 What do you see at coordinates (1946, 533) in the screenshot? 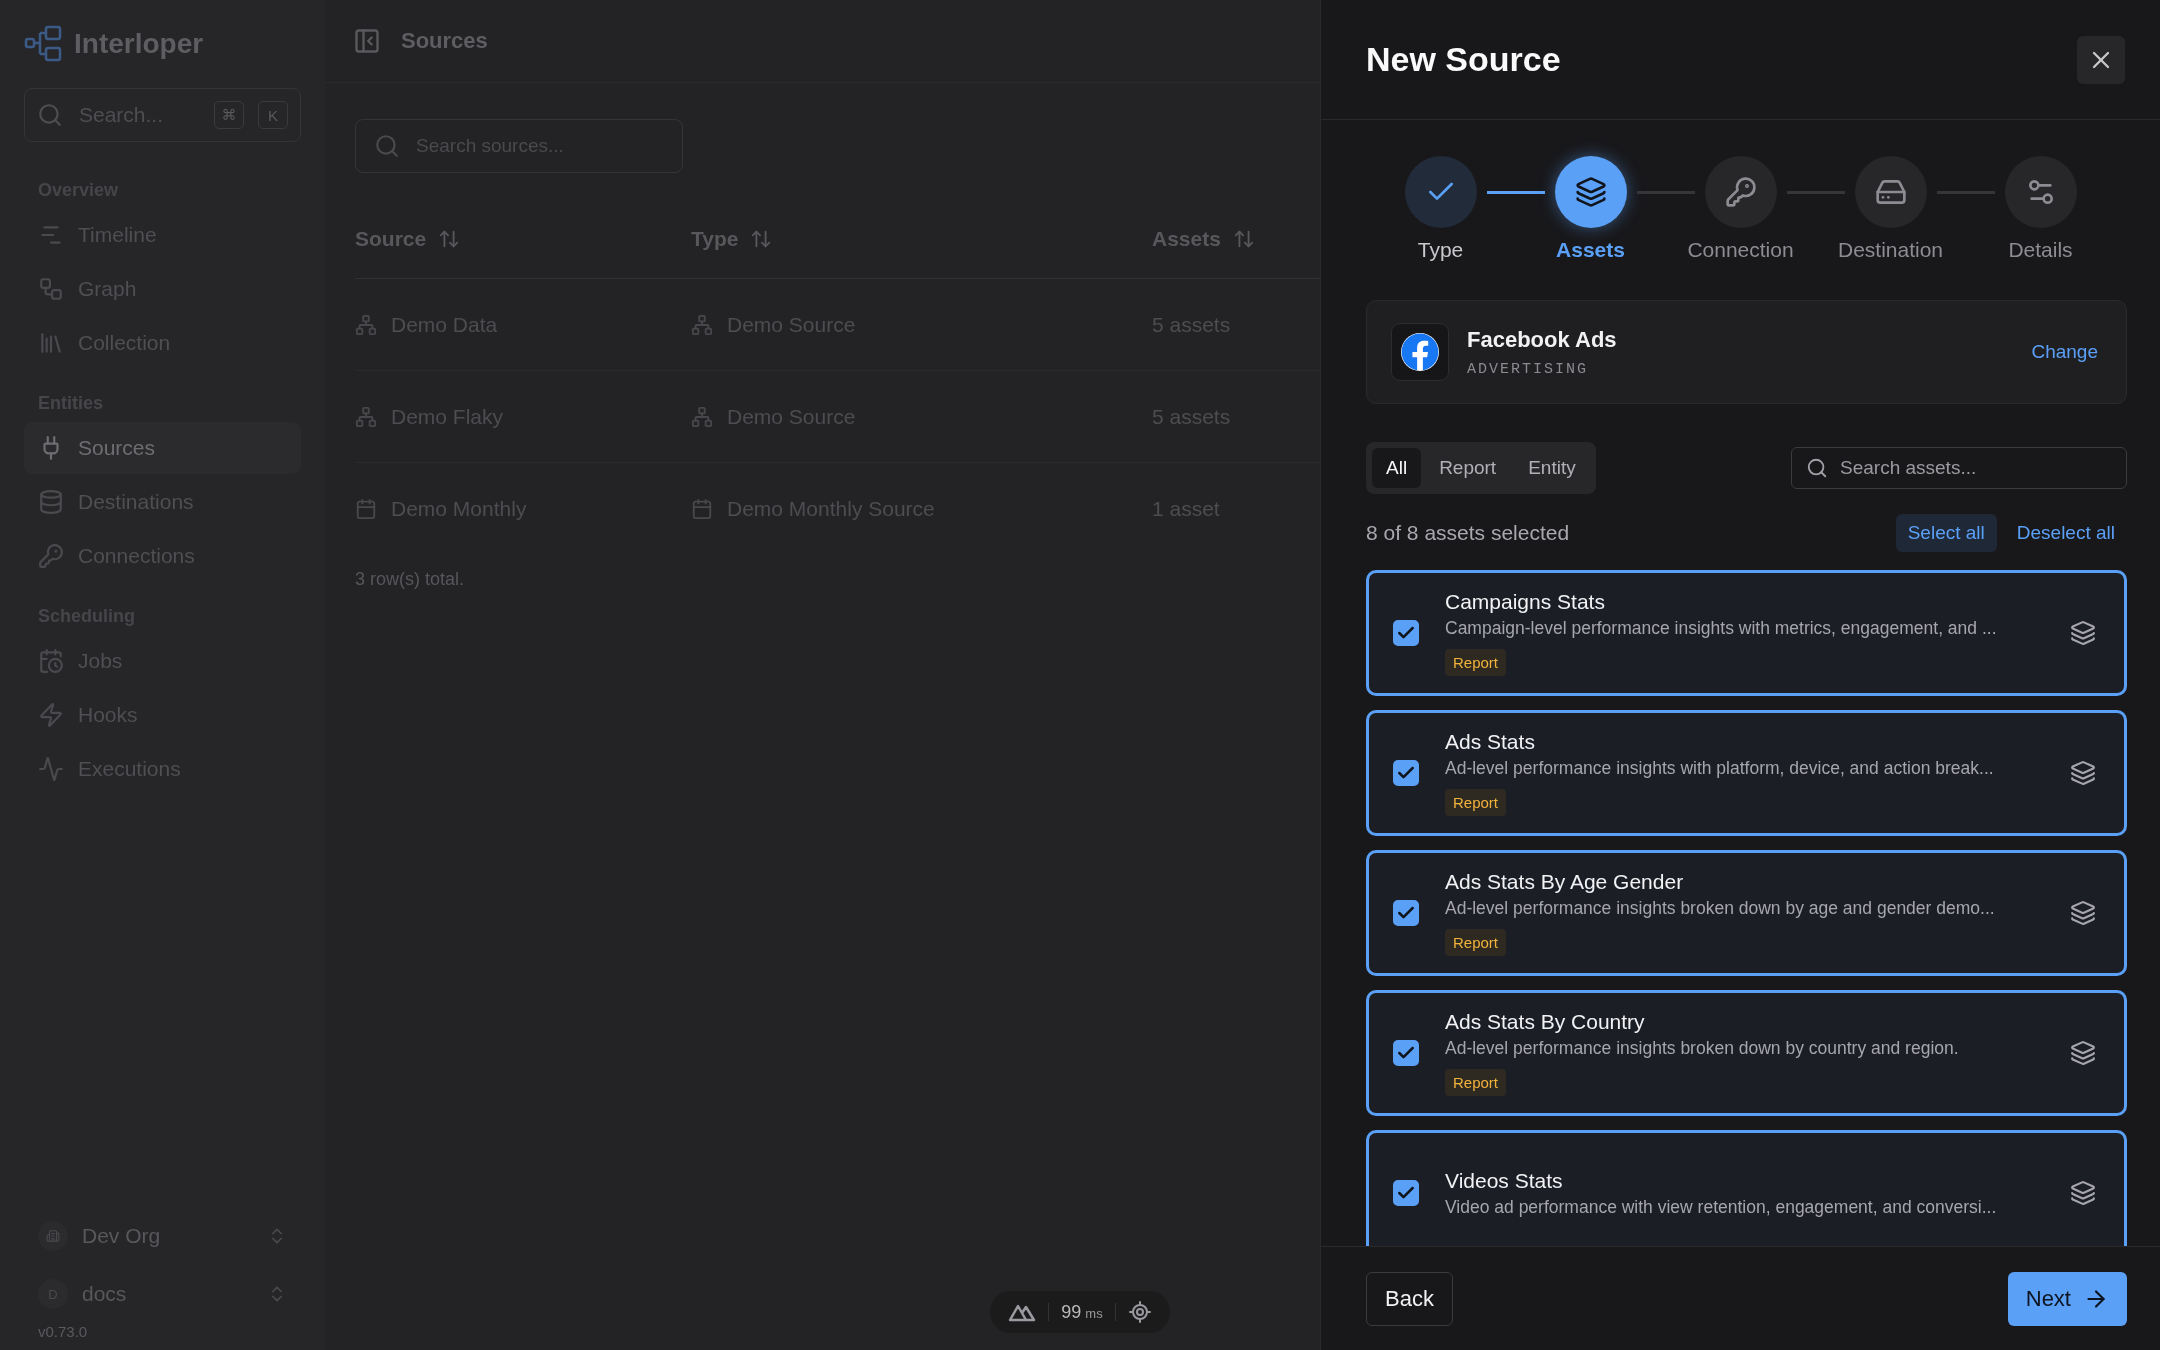
I see `select-all-button: Select all` at bounding box center [1946, 533].